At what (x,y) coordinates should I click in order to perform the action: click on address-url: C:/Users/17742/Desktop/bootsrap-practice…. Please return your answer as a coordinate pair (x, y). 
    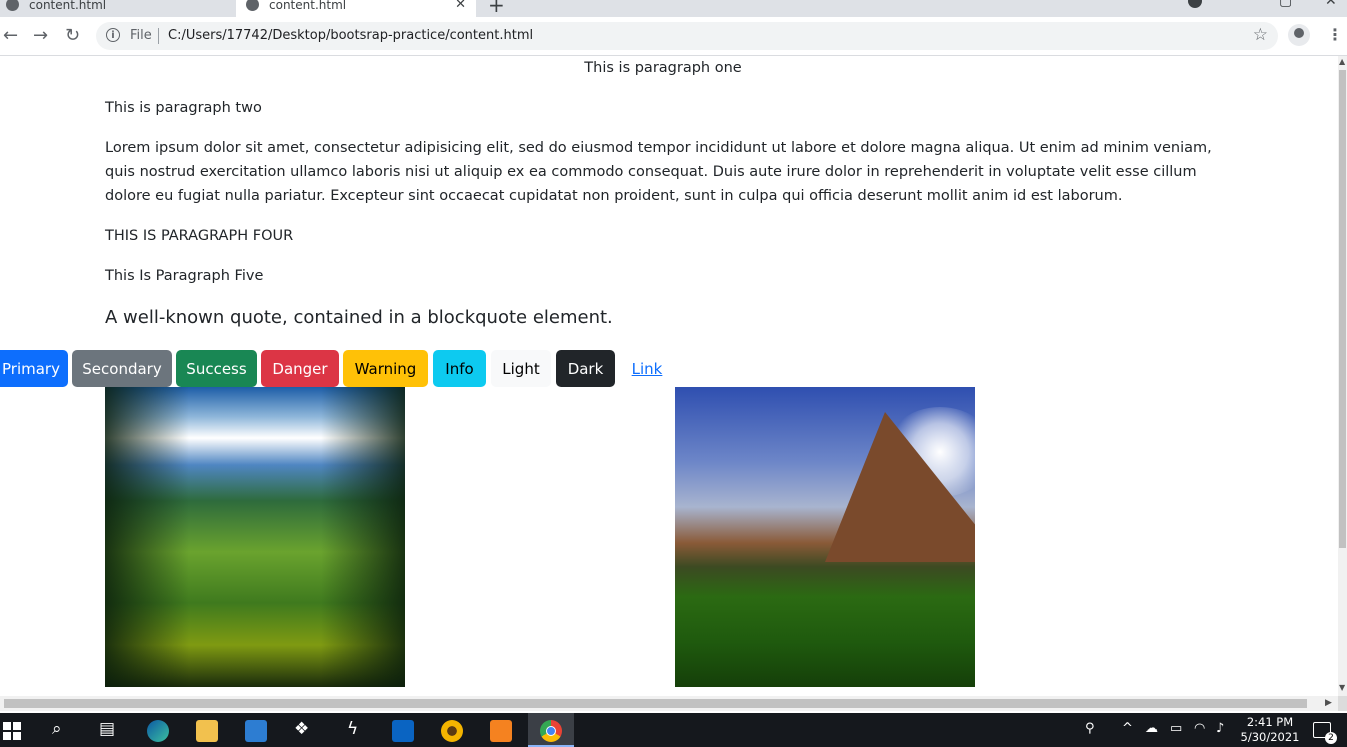
    Looking at the image, I should click on (350, 35).